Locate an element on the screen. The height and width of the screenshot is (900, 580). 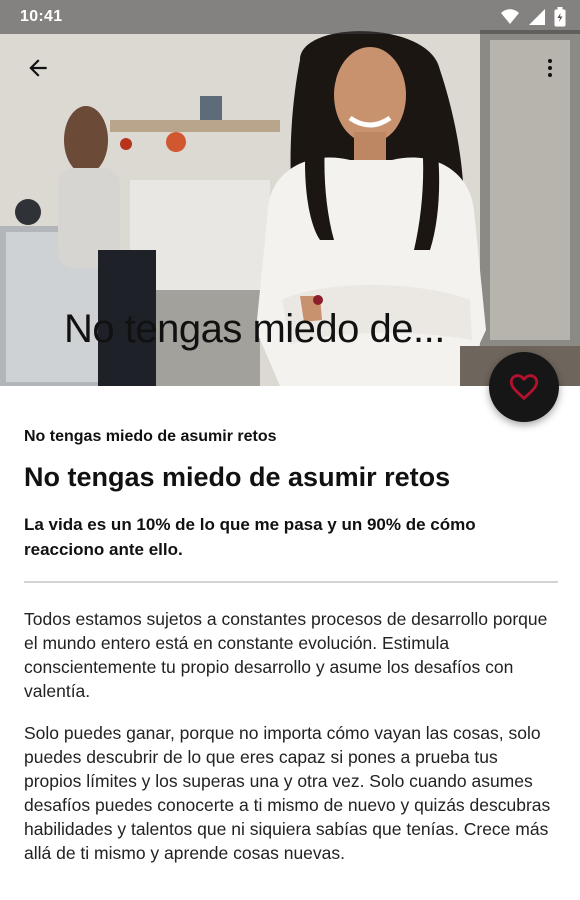
more-options-button is located at coordinates (550, 68).